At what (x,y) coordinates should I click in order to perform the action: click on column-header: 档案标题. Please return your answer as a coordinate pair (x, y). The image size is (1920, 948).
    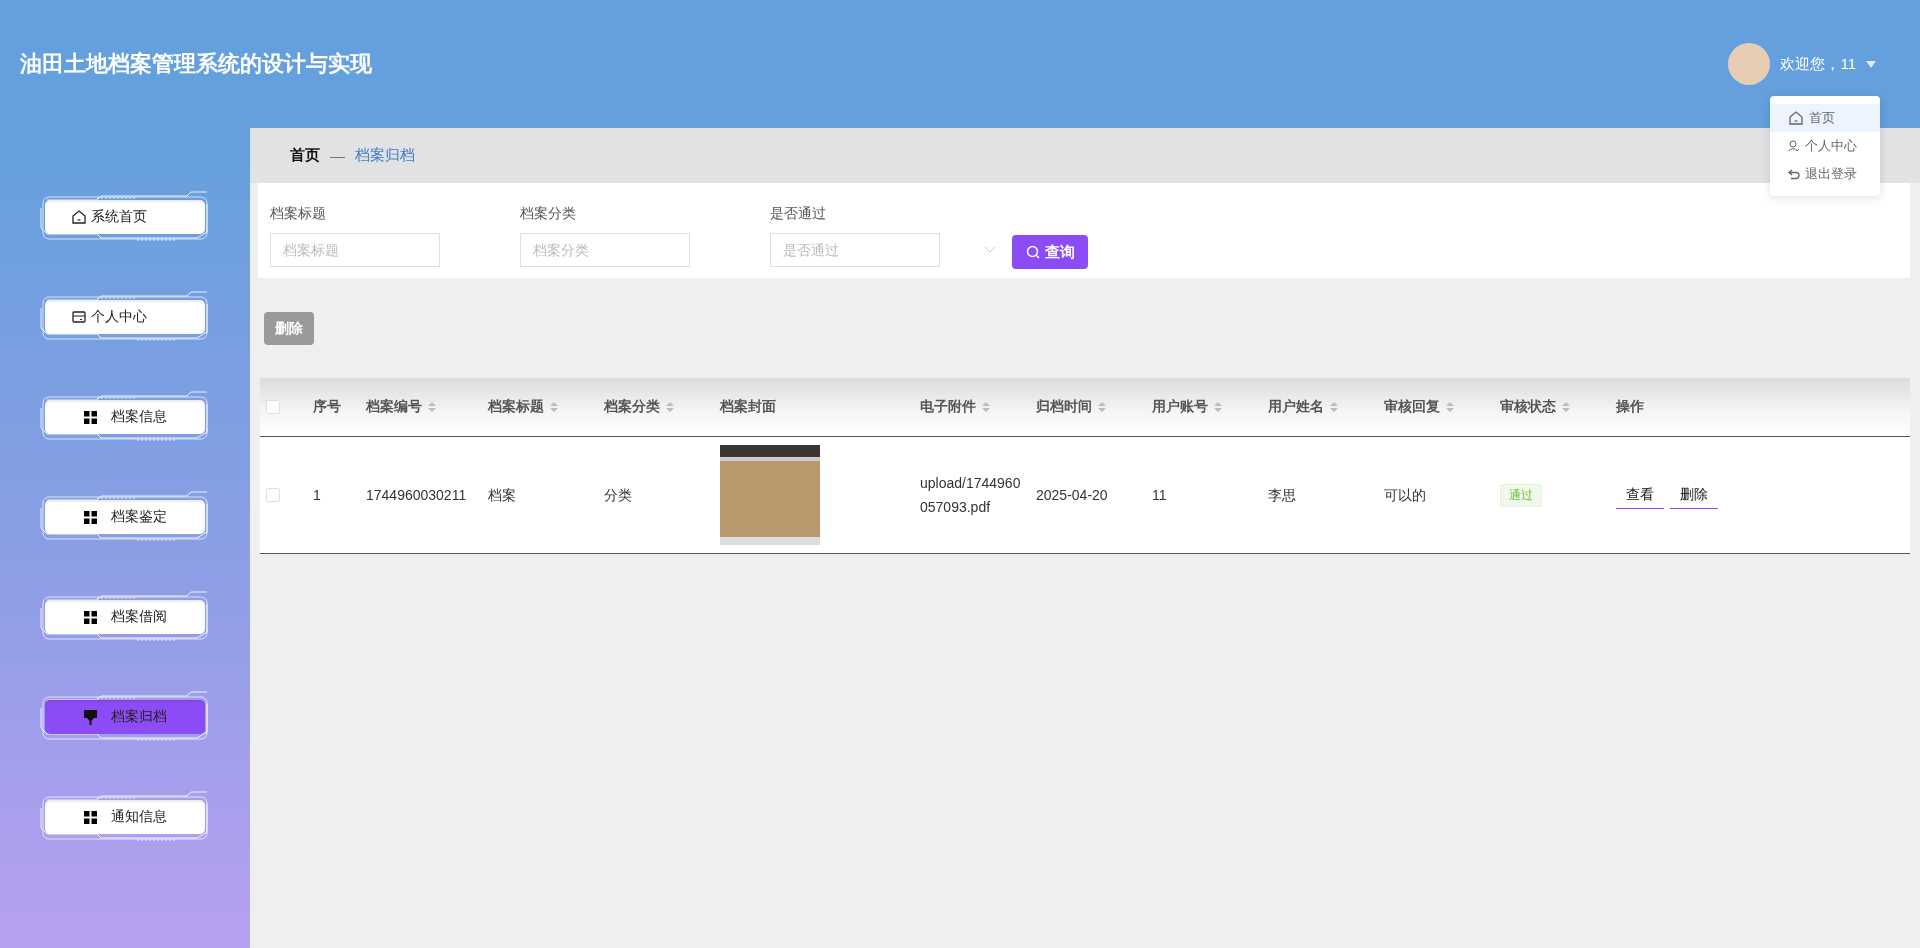
    Looking at the image, I should click on (538, 407).